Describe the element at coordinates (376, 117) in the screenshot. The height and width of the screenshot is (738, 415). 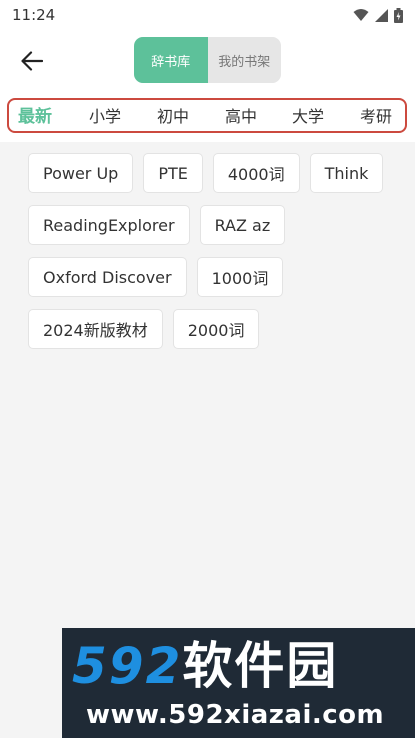
I see `category-postgraduate: 考研` at that location.